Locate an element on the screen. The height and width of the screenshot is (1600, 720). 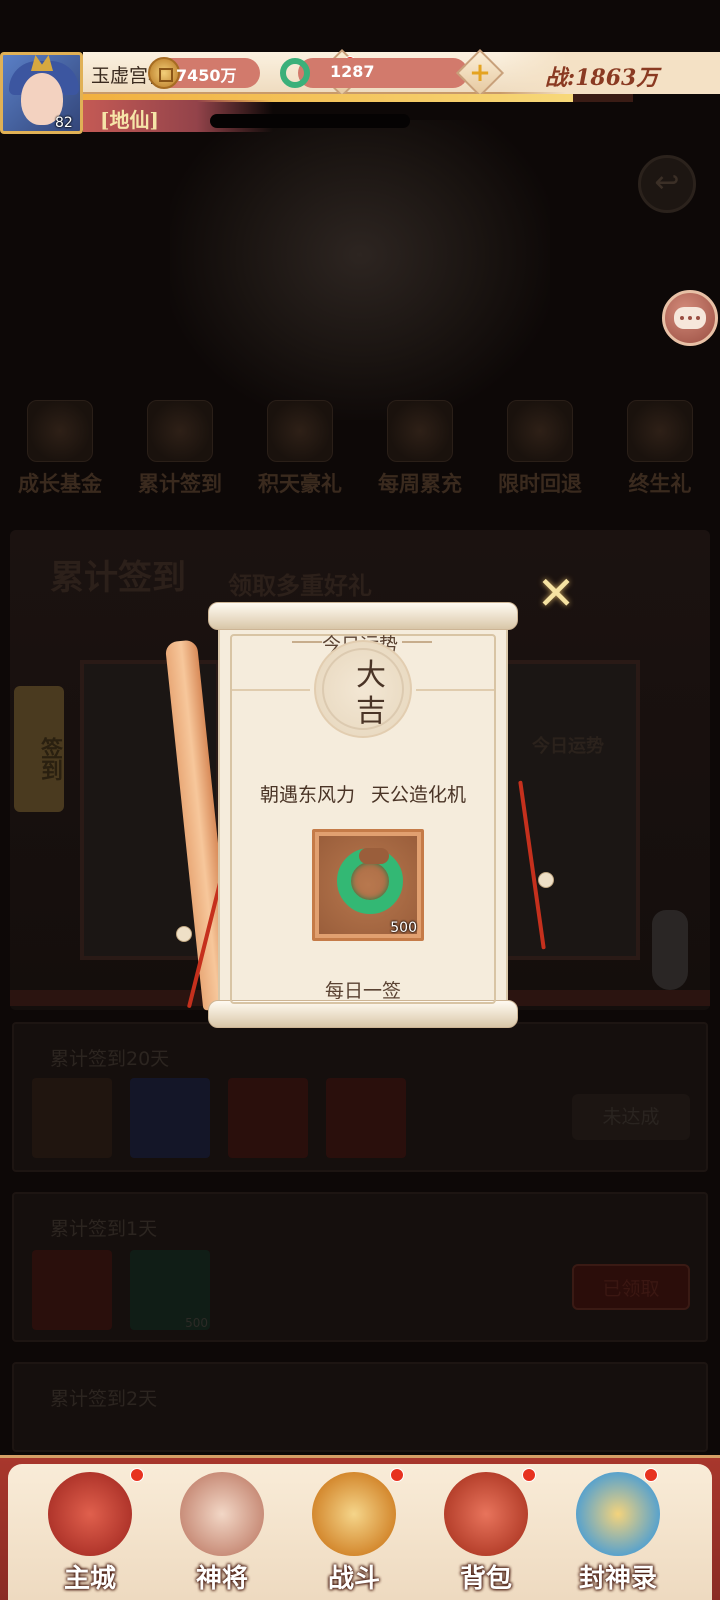
nav-deity-records: 封神录 is located at coordinates (618, 1528).